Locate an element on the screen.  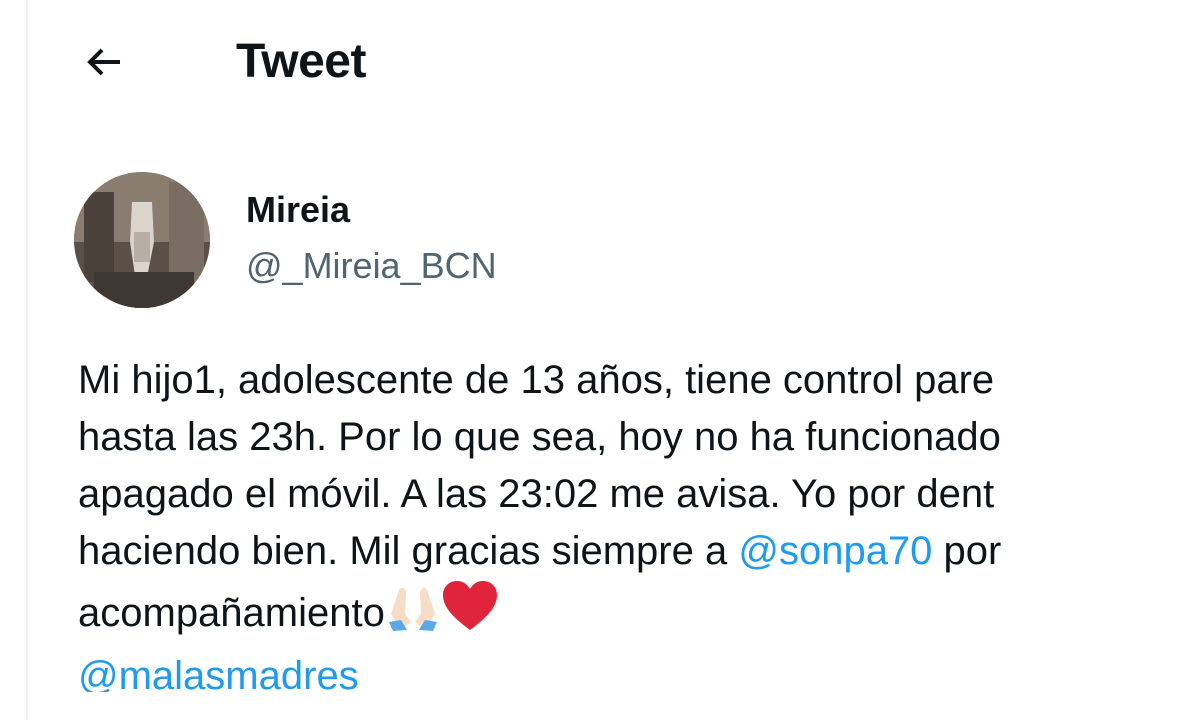
author-handle: @_Mireia_BCN is located at coordinates (371, 266).